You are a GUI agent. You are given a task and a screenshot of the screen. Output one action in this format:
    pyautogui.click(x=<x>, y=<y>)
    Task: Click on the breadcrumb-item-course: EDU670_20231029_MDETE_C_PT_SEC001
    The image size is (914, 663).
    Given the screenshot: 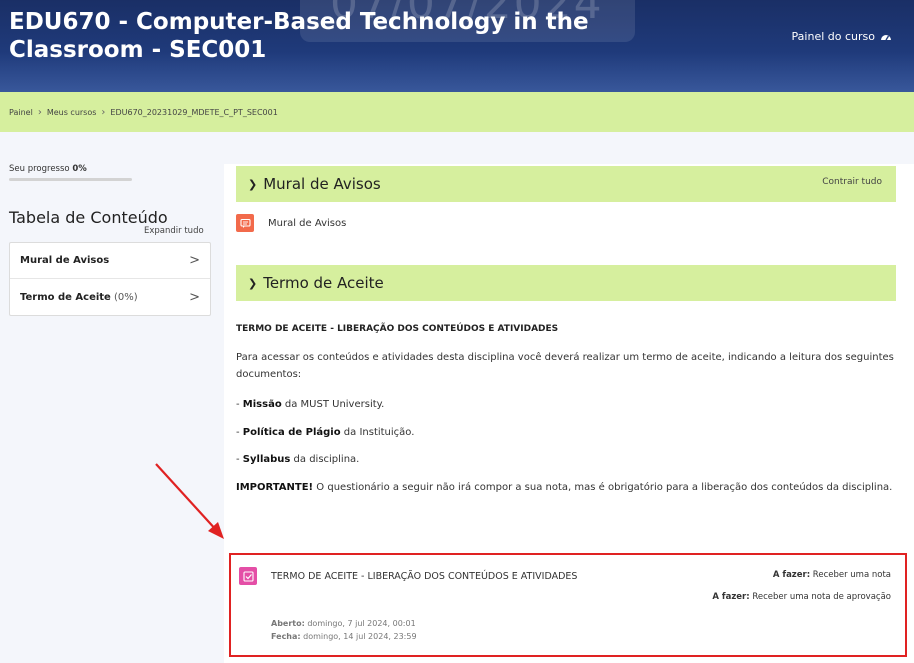 What is the action you would take?
    pyautogui.click(x=193, y=112)
    